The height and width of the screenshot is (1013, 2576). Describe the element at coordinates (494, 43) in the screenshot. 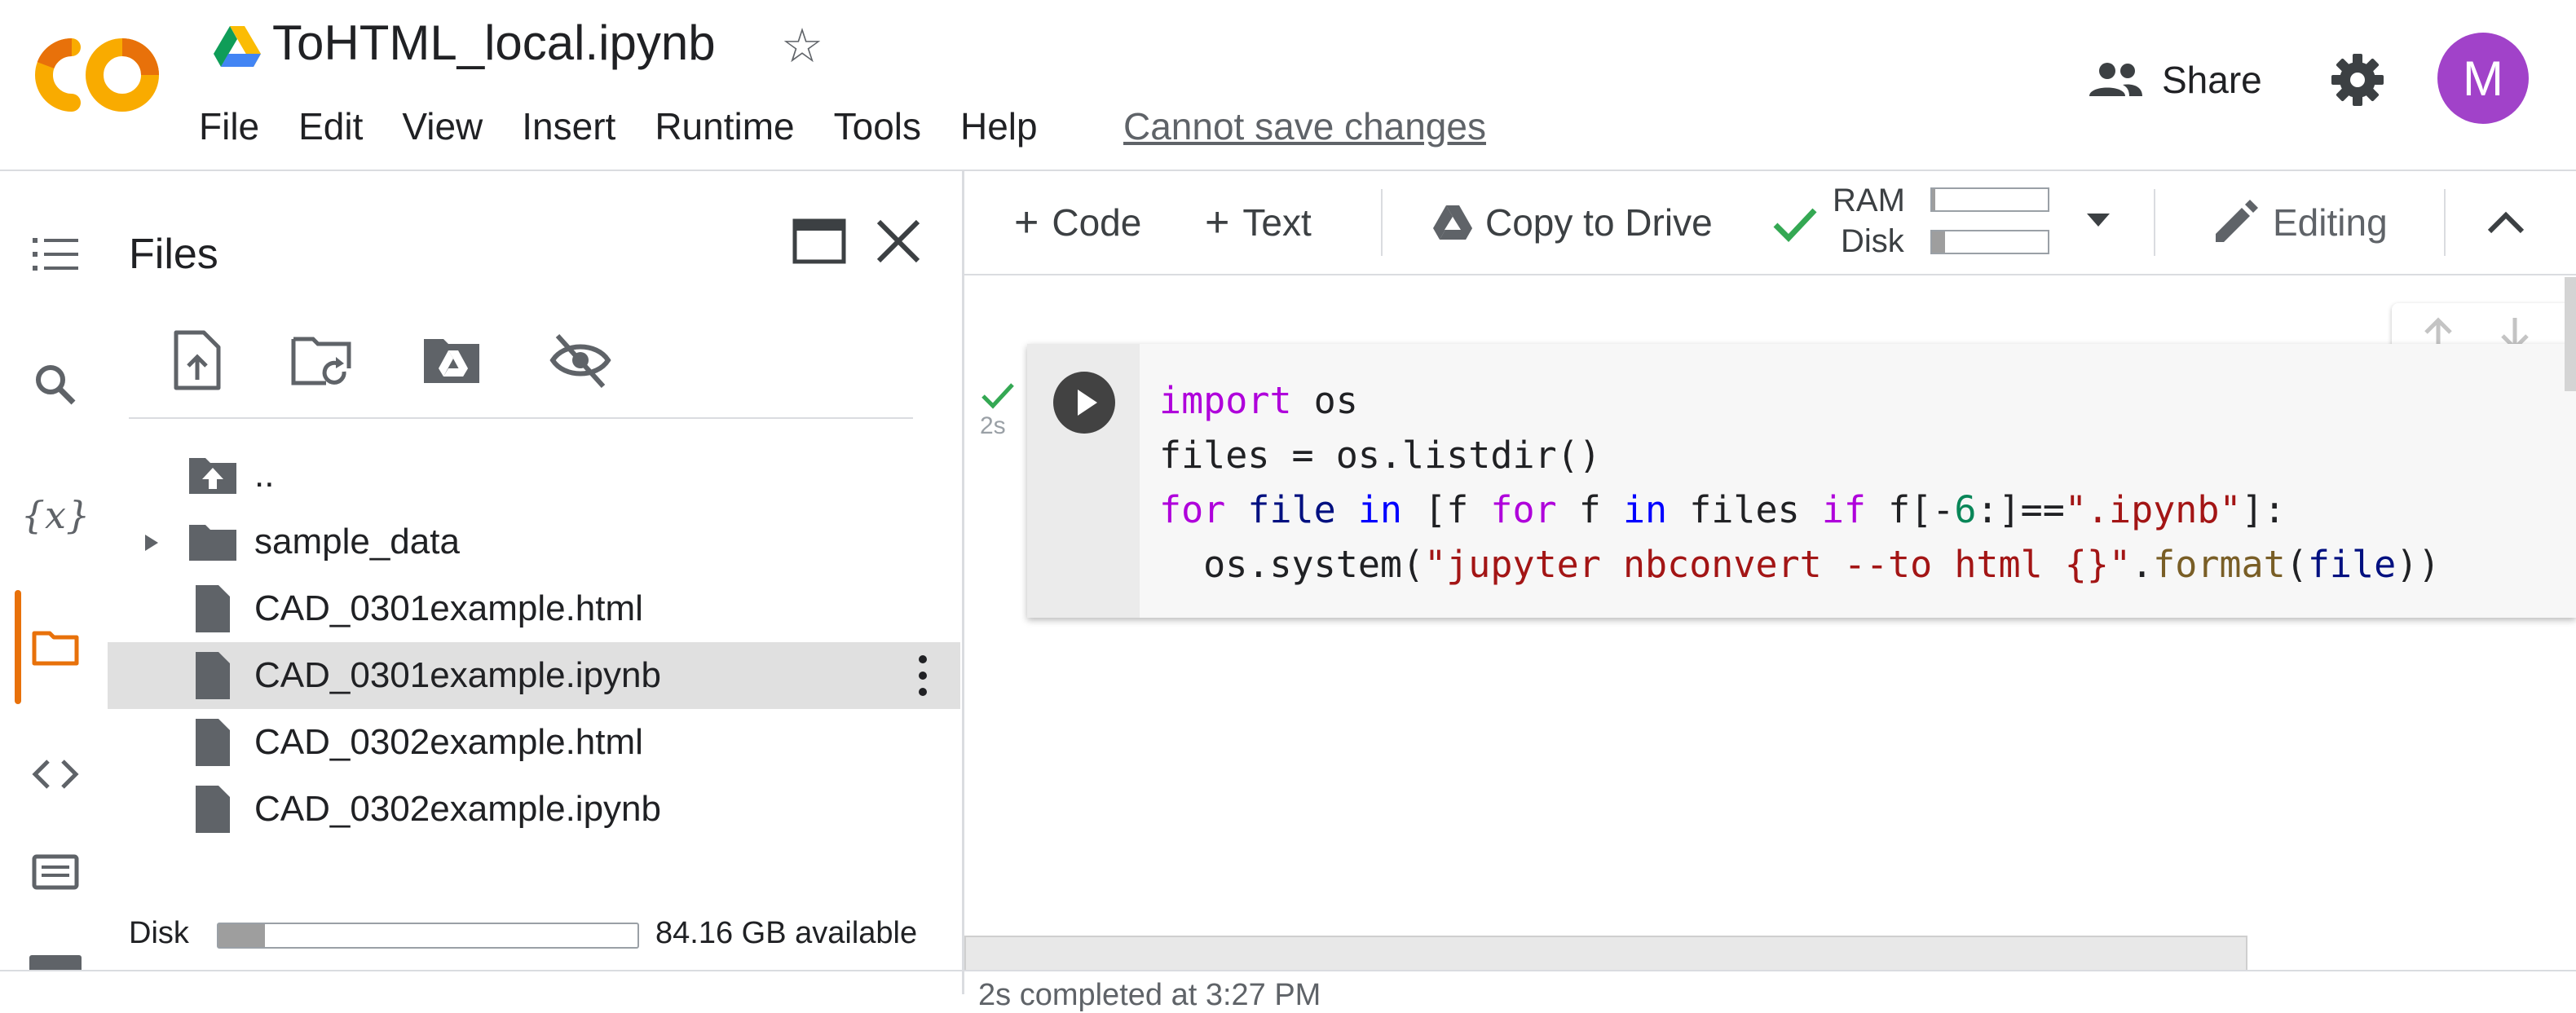

I see `notebook-title: ToHTML_local.ipynb` at that location.